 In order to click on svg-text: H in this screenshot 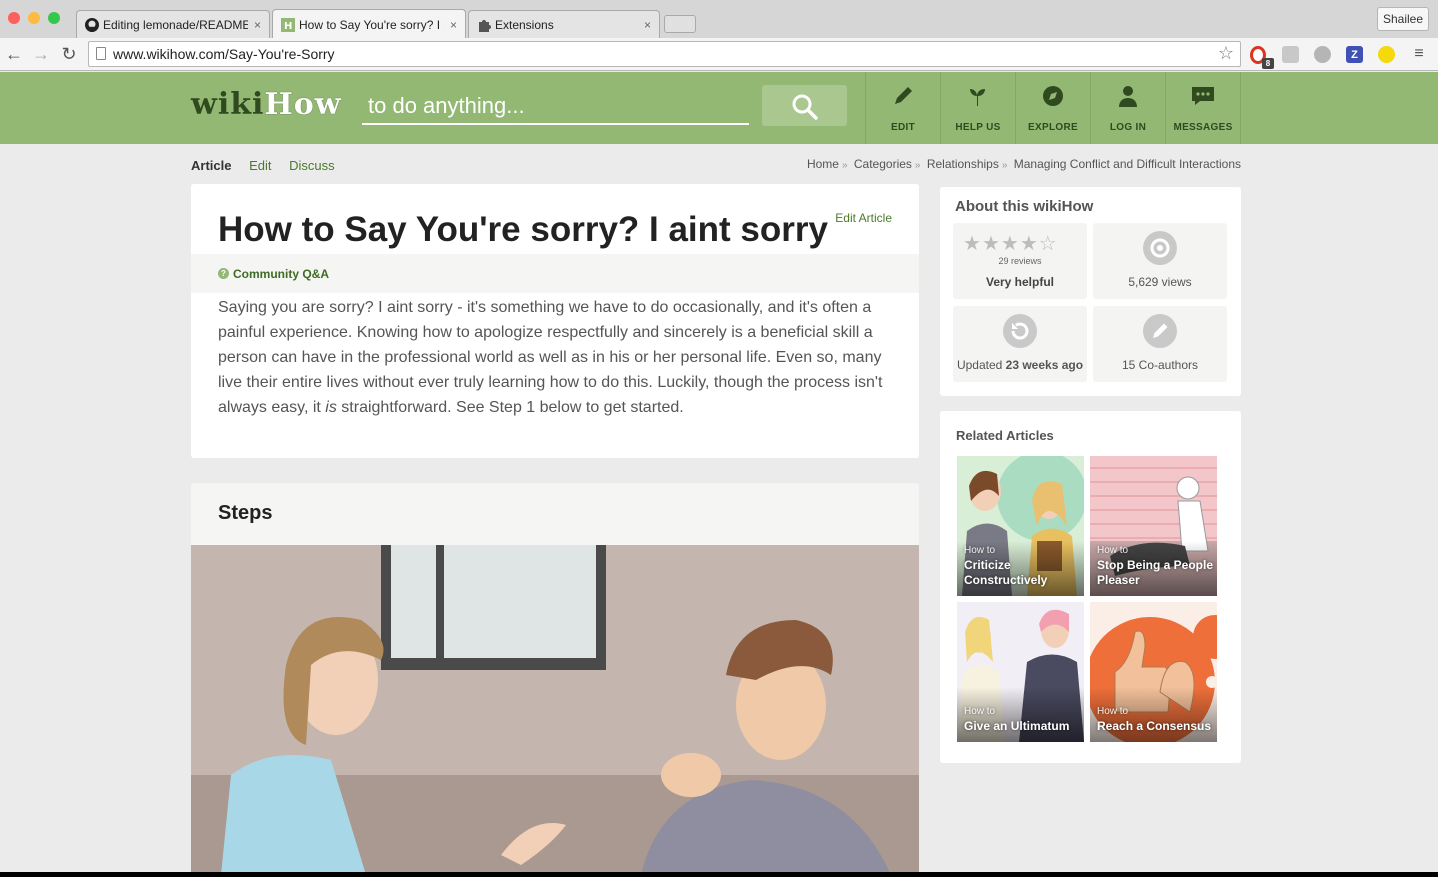, I will do `click(288, 26)`.